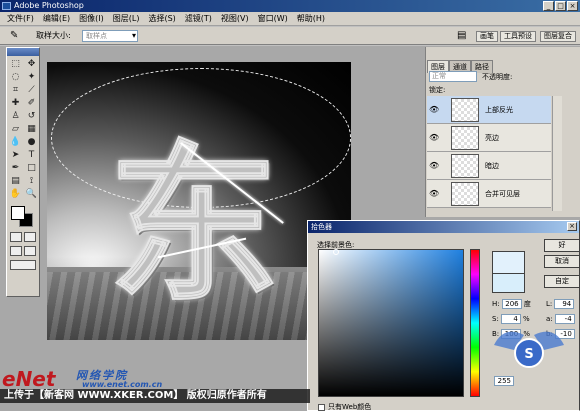 The width and height of the screenshot is (580, 411). I want to click on color-swatches, so click(23, 217).